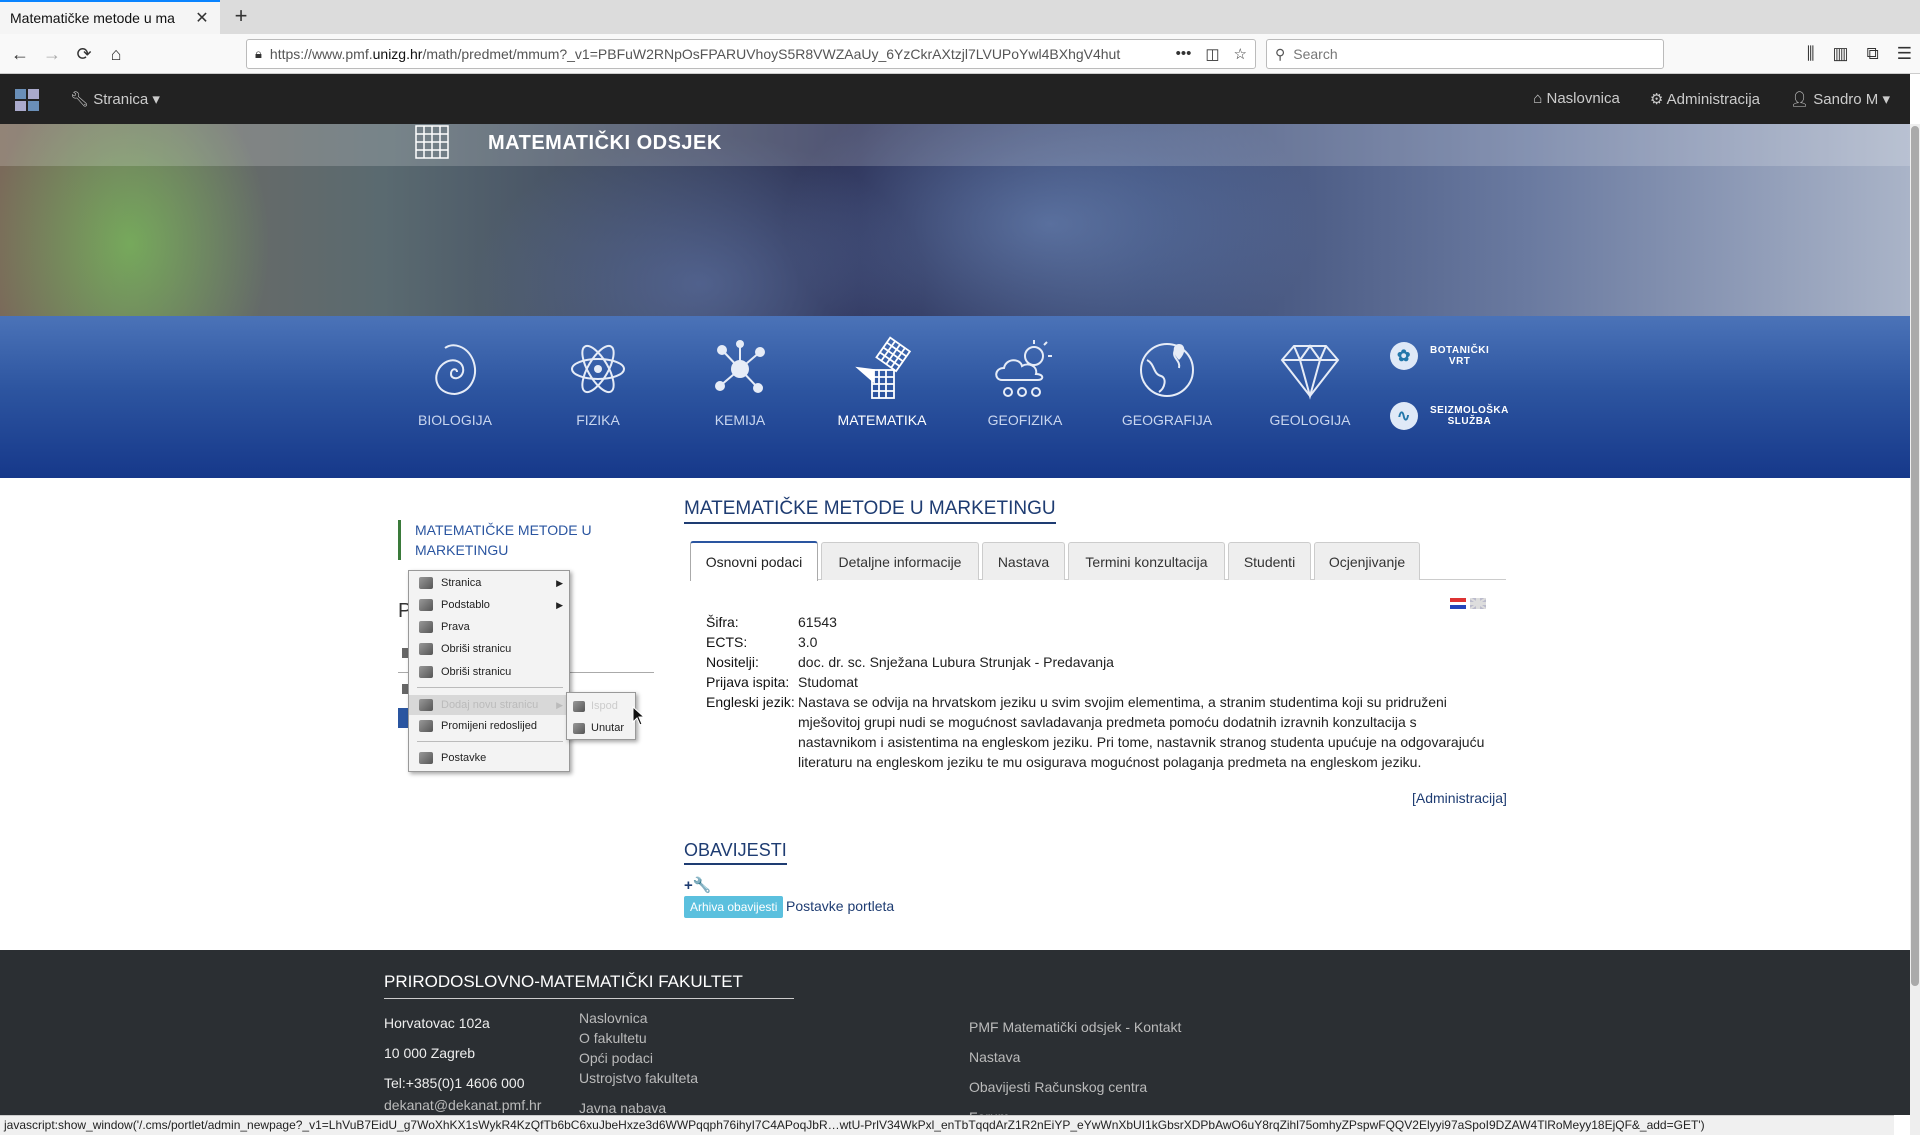 This screenshot has width=1920, height=1135. I want to click on faculty-geofizika: GEOFIZIKA, so click(1025, 382).